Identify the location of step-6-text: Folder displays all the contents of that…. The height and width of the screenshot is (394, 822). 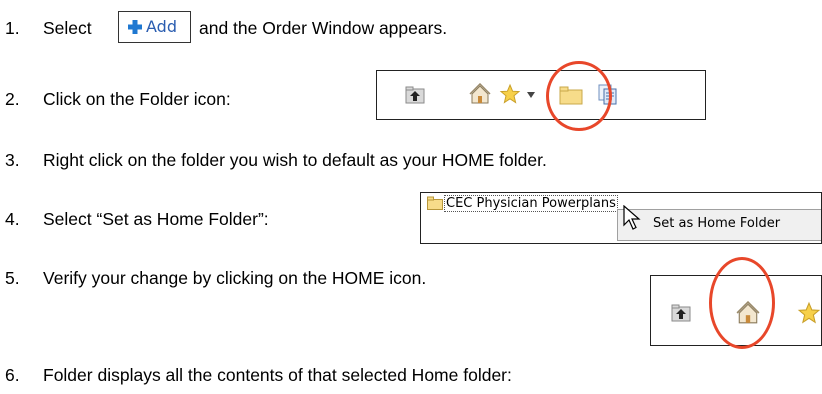
(277, 375).